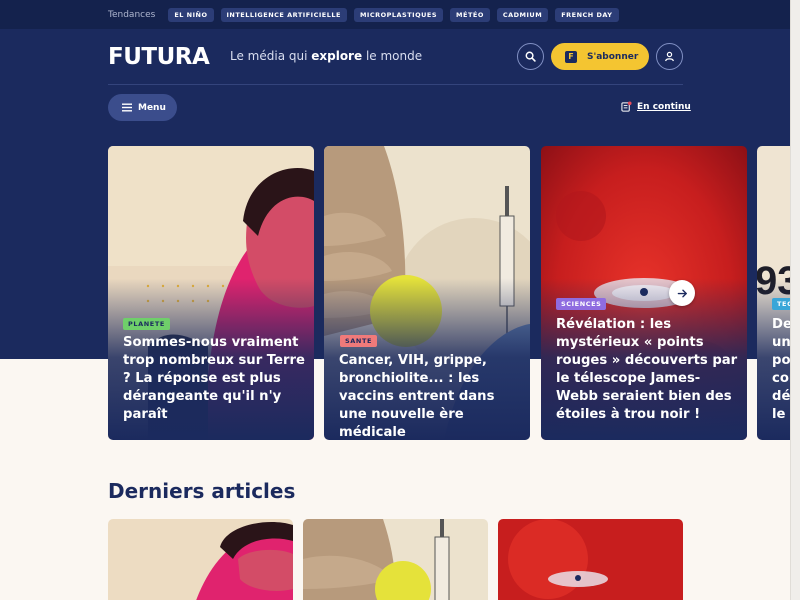 The image size is (800, 600). Describe the element at coordinates (781, 378) in the screenshot. I see `card-title-line: cor` at that location.